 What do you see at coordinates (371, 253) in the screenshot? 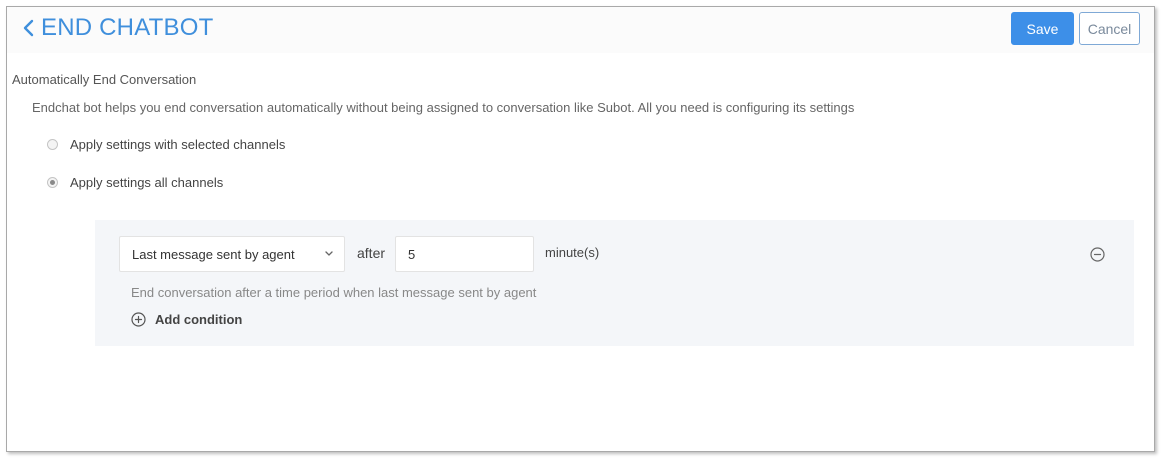
I see `after-label: after` at bounding box center [371, 253].